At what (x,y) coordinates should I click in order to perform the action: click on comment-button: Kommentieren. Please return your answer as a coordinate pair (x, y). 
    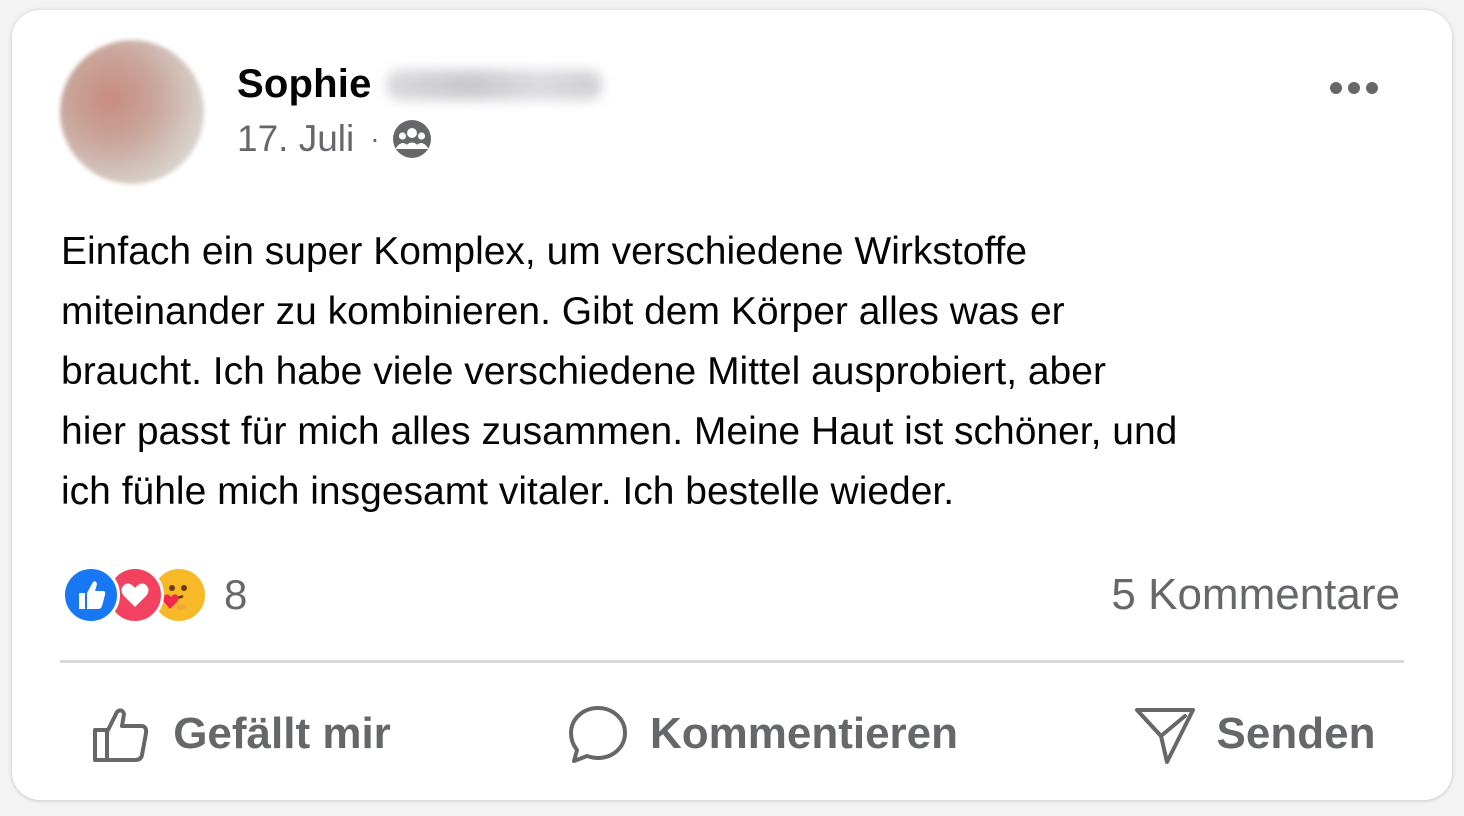
    Looking at the image, I should click on (762, 734).